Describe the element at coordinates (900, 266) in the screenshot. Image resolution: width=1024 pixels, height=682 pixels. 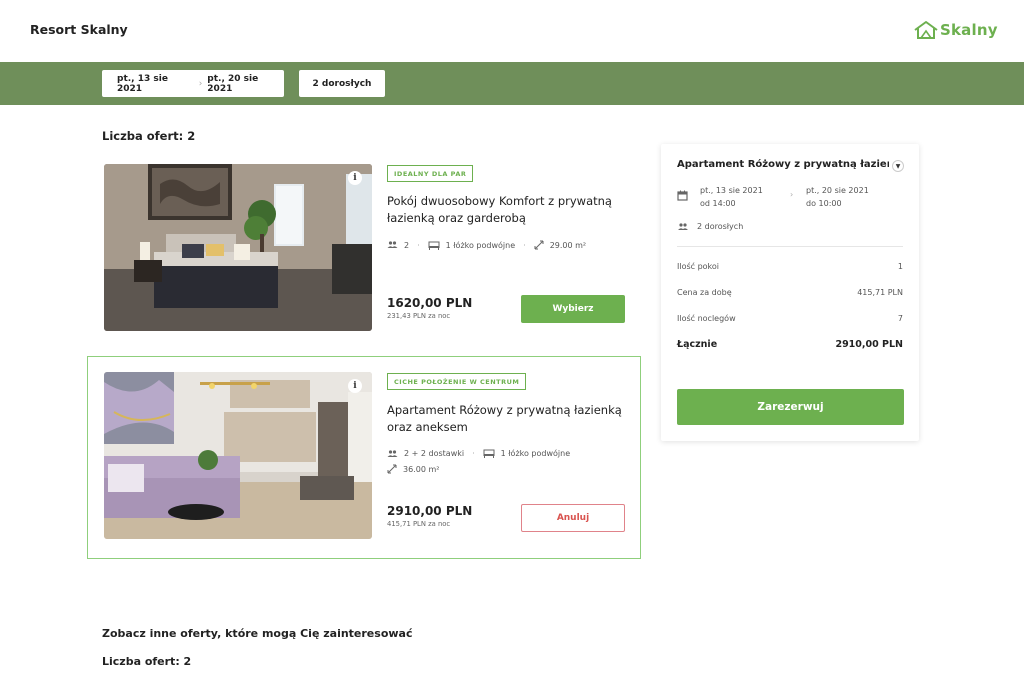
I see `row-value: 1` at that location.